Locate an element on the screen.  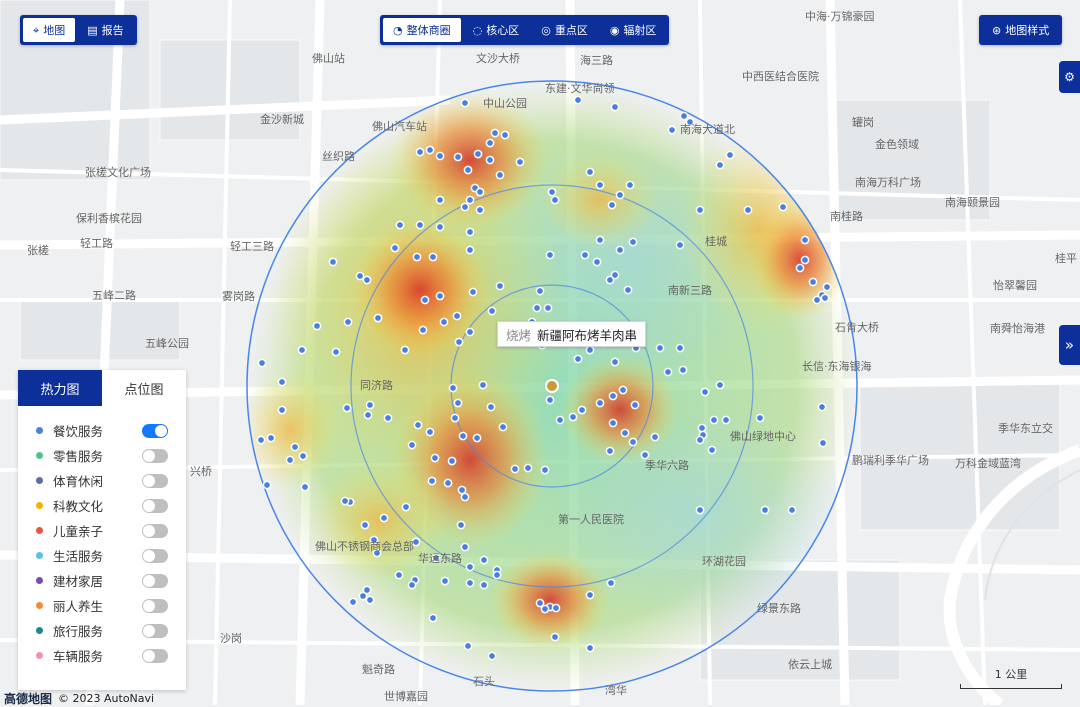
tab-overall-area: ◔ 整体商圈 is located at coordinates (422, 30).